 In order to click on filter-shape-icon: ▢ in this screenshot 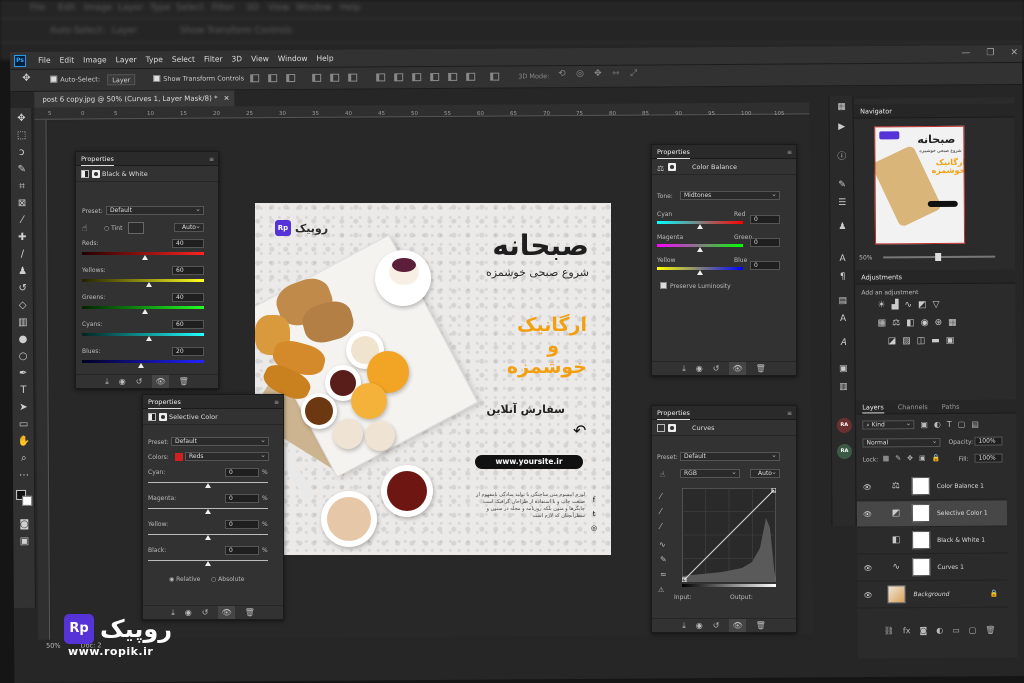, I will do `click(962, 424)`.